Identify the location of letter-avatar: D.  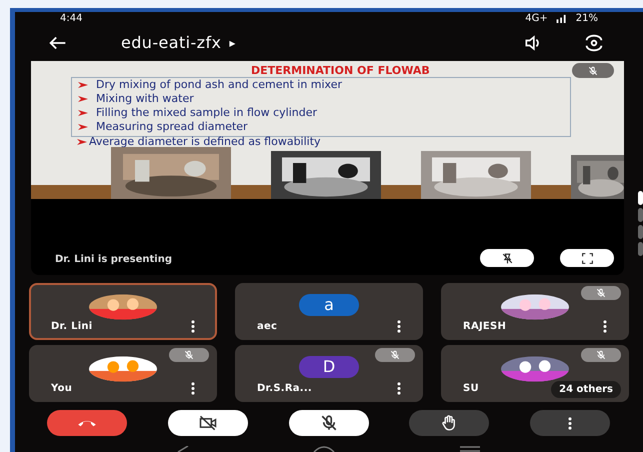
(329, 367).